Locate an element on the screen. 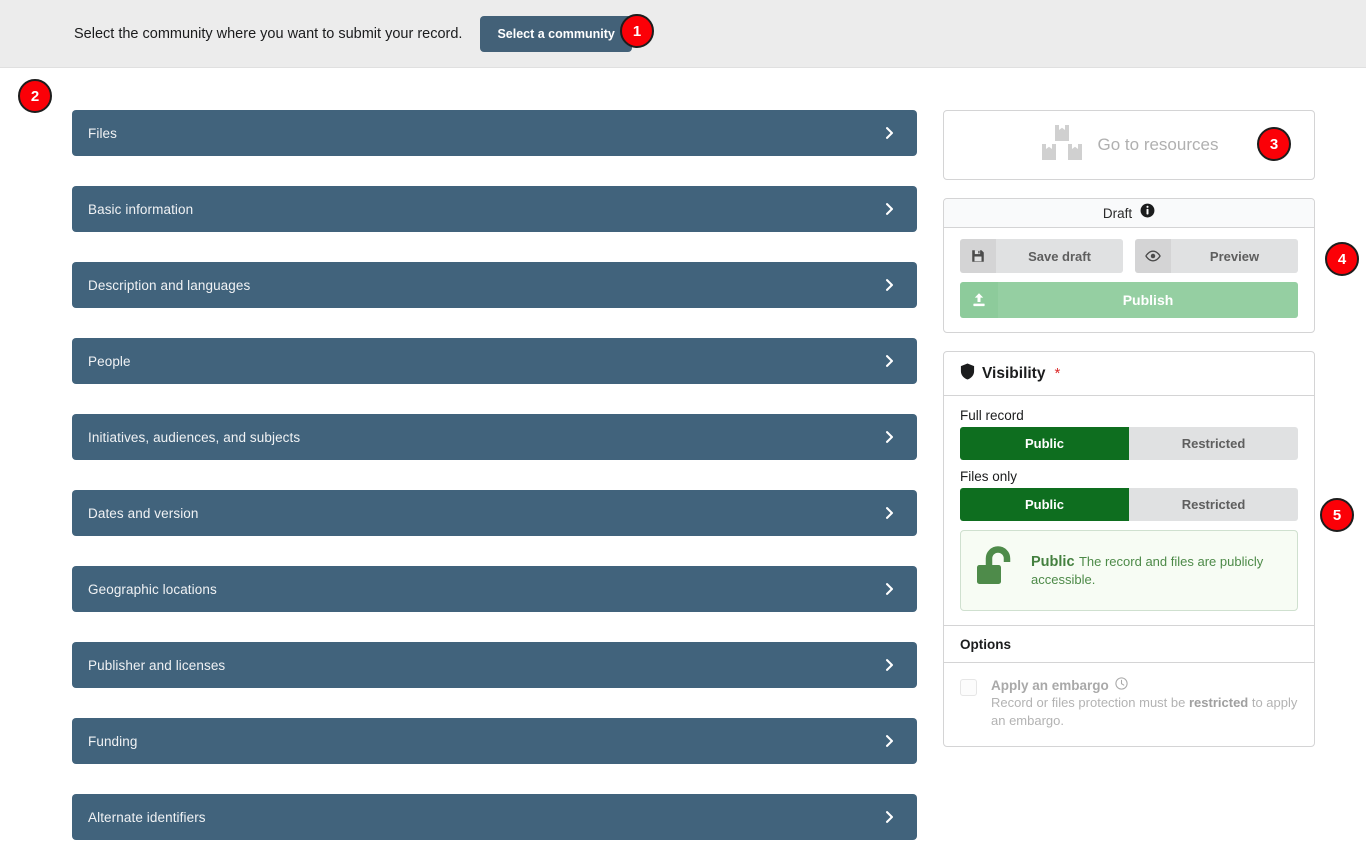 The height and width of the screenshot is (859, 1366). accordion-header-alternate-identifiers: Alternate identifiers is located at coordinates (494, 817).